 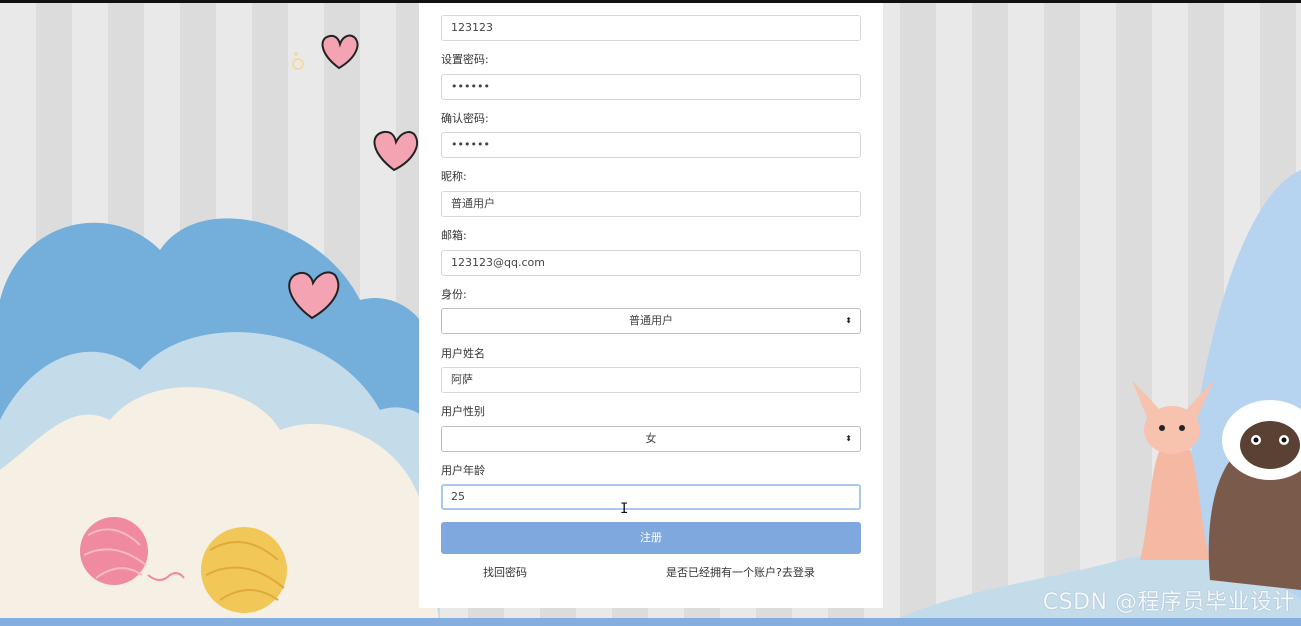 I want to click on watermark: CSDN @程序员毕业设计, so click(x=1168, y=602).